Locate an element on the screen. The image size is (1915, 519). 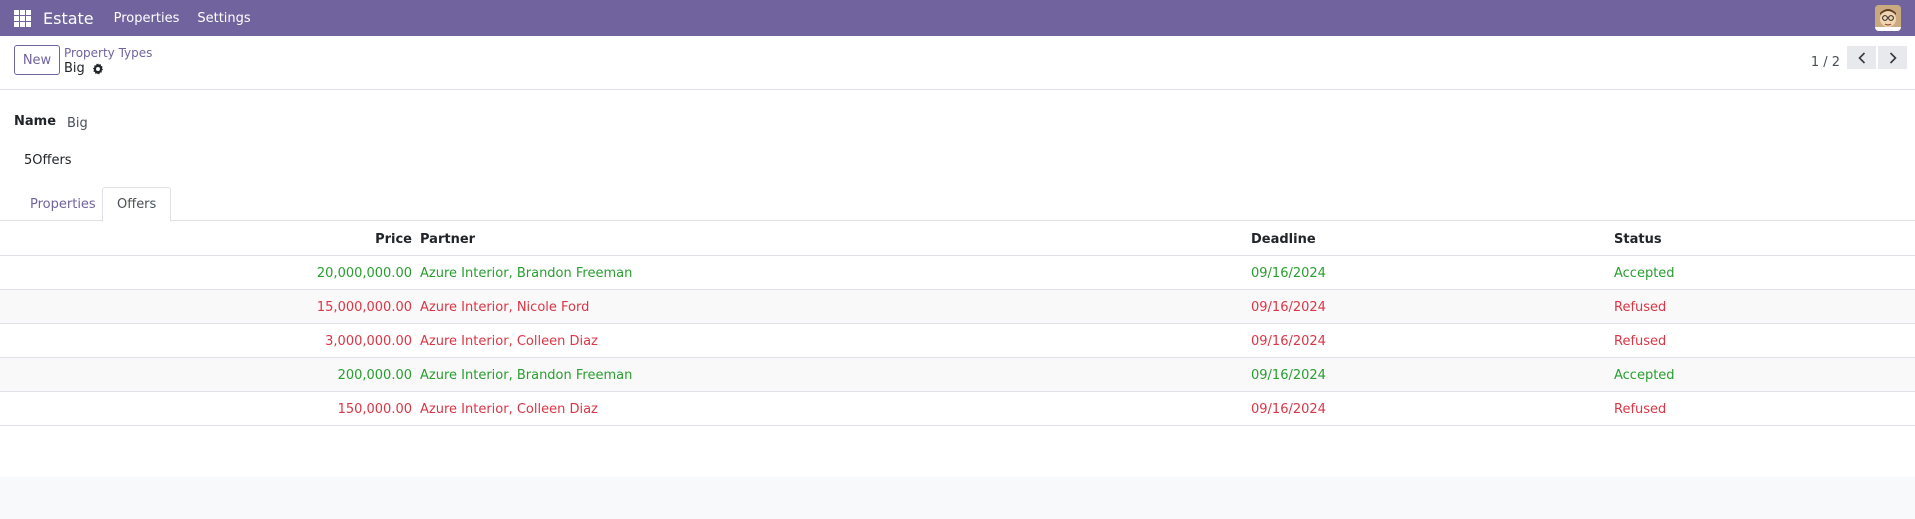
record-title-container: Big is located at coordinates (84, 68).